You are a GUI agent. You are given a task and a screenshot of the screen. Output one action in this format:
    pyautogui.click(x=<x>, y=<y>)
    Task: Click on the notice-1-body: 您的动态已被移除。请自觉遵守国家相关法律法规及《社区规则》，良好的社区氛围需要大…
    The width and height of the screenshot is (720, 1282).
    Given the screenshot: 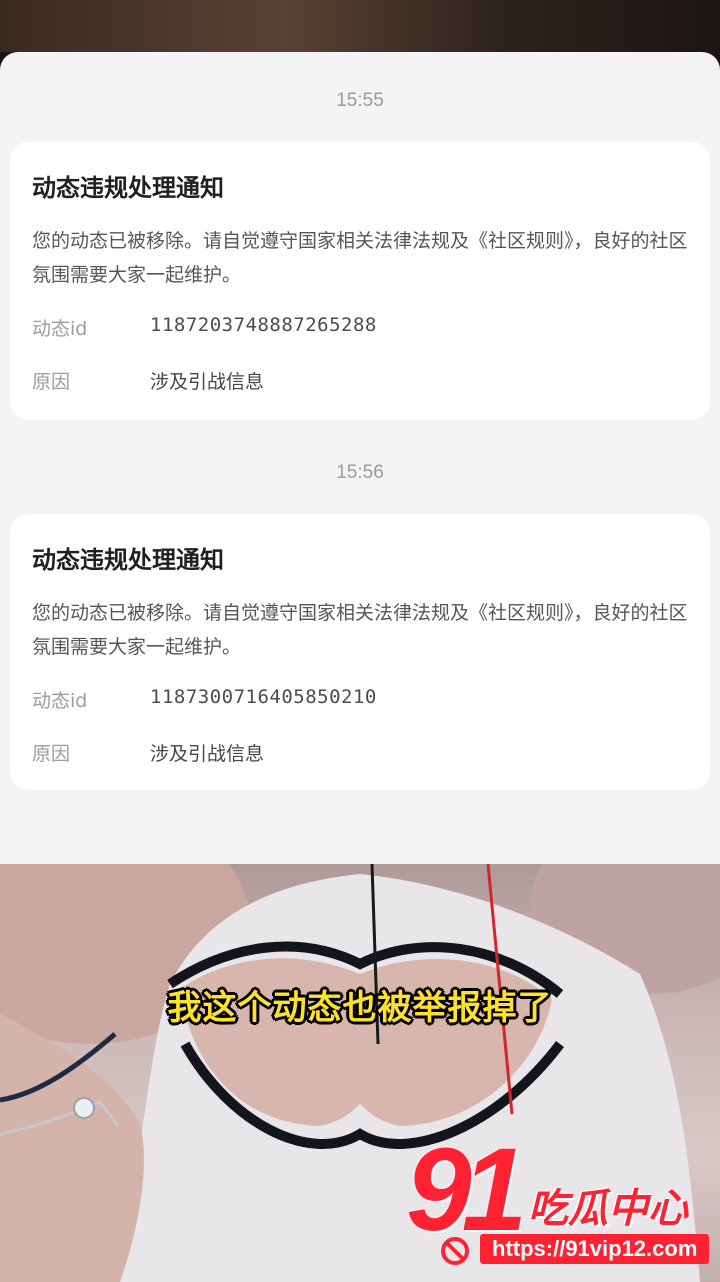 What is the action you would take?
    pyautogui.click(x=360, y=258)
    